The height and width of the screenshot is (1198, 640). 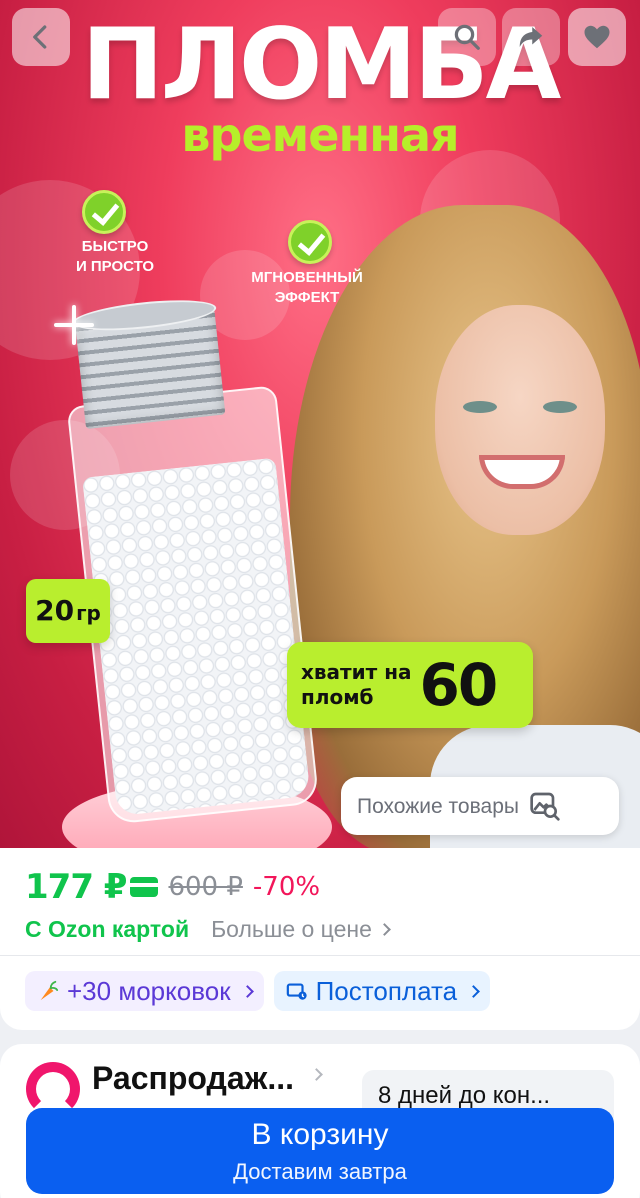 What do you see at coordinates (286, 887) in the screenshot?
I see `price-discount: -70%` at bounding box center [286, 887].